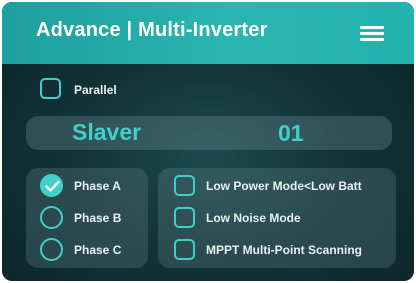 This screenshot has width=416, height=283. I want to click on phase-b-radio, so click(51, 217).